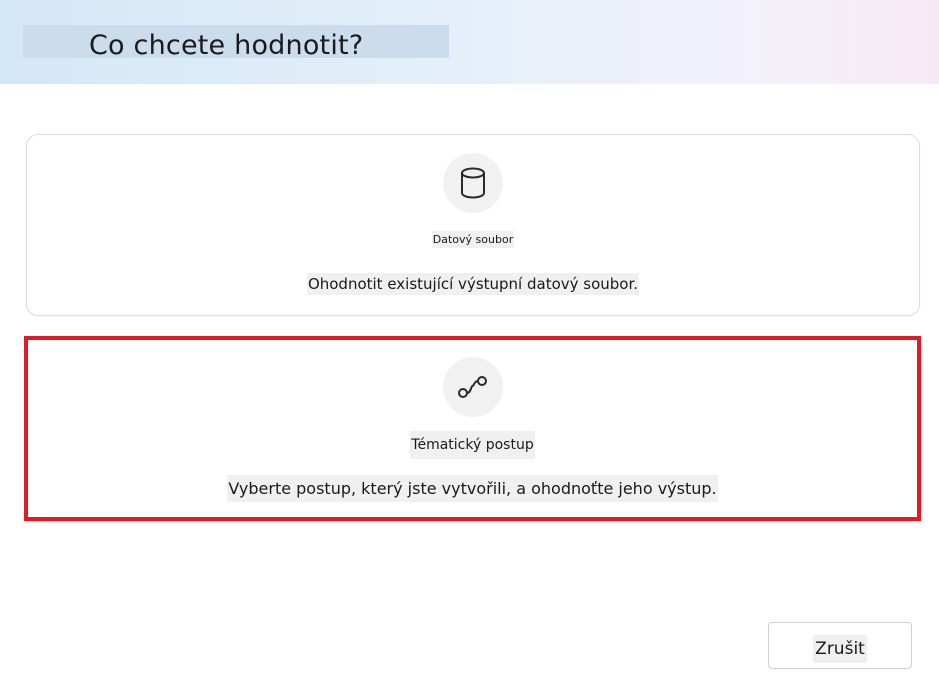  What do you see at coordinates (473, 387) in the screenshot?
I see `flow-icon` at bounding box center [473, 387].